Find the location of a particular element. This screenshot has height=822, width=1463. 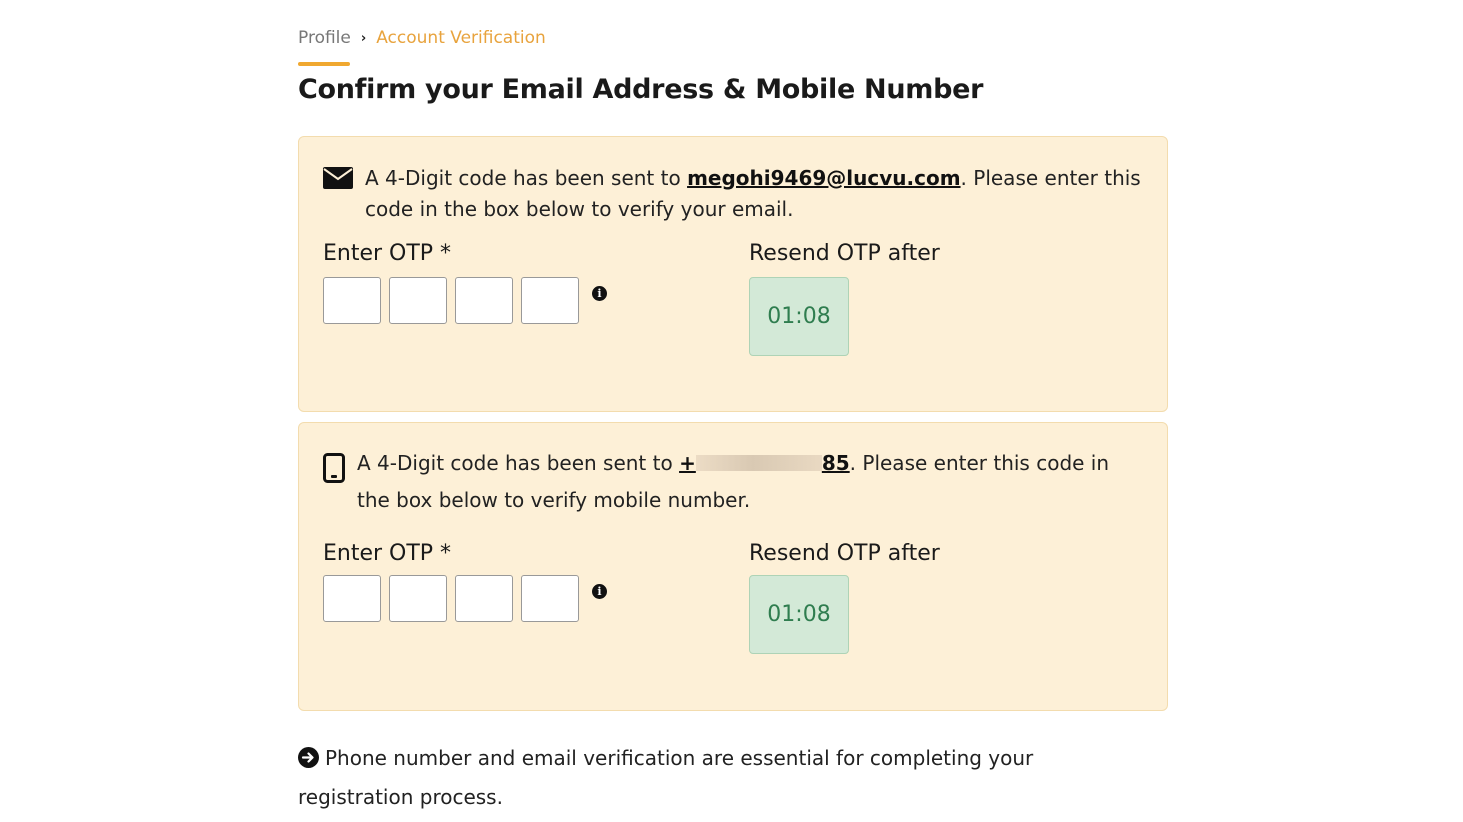

breadcrumb-current: Account Verification is located at coordinates (461, 38).